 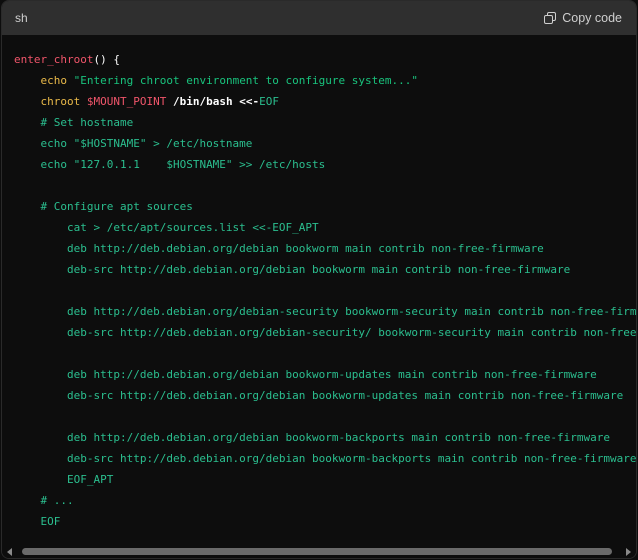 What do you see at coordinates (628, 552) in the screenshot?
I see `scroll-right-arrow-icon` at bounding box center [628, 552].